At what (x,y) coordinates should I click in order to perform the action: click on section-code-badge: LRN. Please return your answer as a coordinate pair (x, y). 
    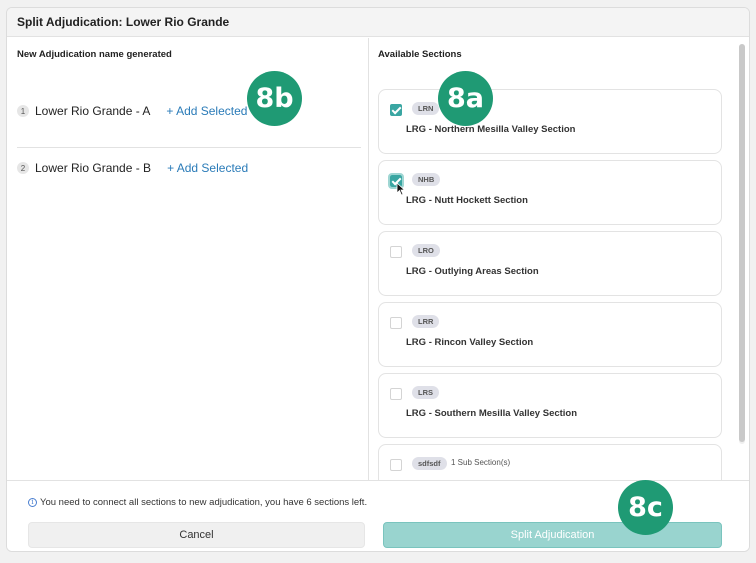
    Looking at the image, I should click on (426, 108).